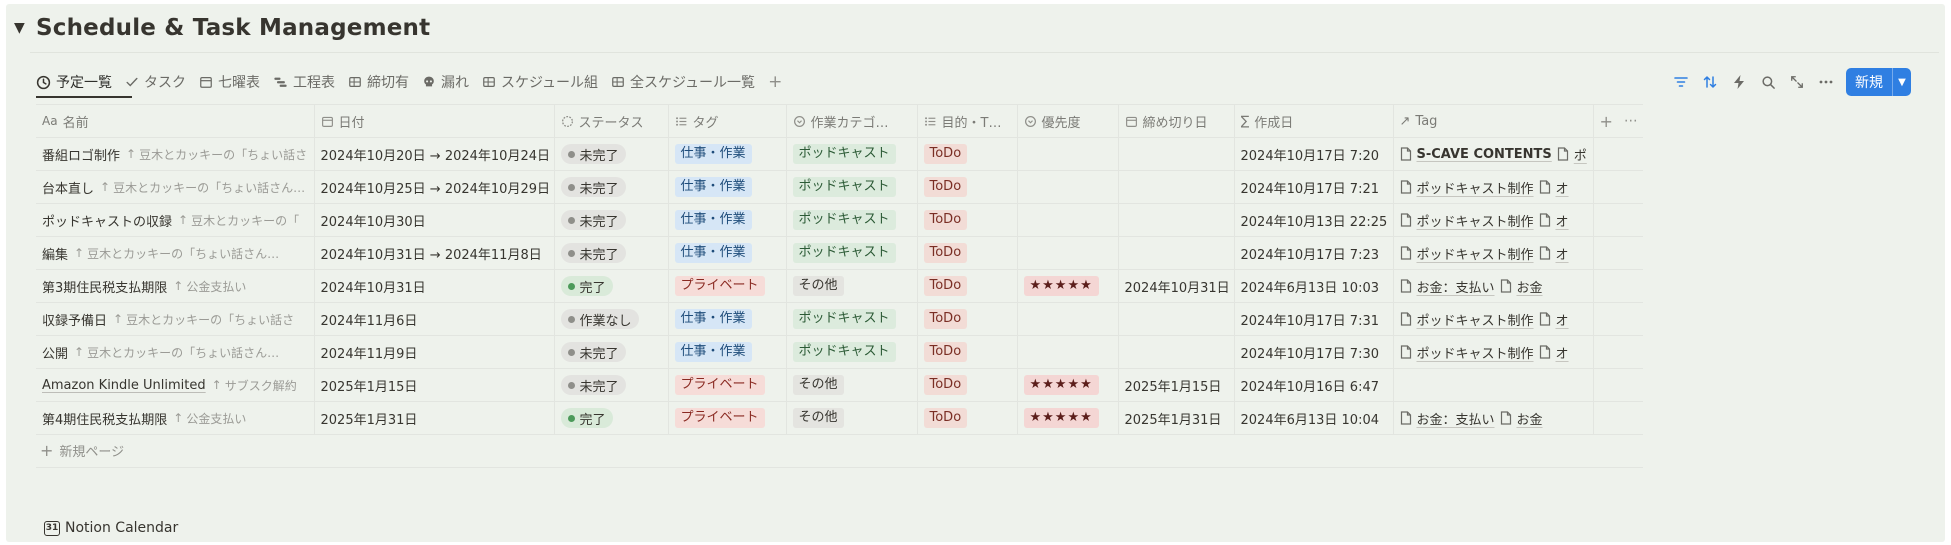 This screenshot has width=1951, height=545. What do you see at coordinates (434, 154) in the screenshot?
I see `cell-date: 2024年10月20日 → 2024年10月24日` at bounding box center [434, 154].